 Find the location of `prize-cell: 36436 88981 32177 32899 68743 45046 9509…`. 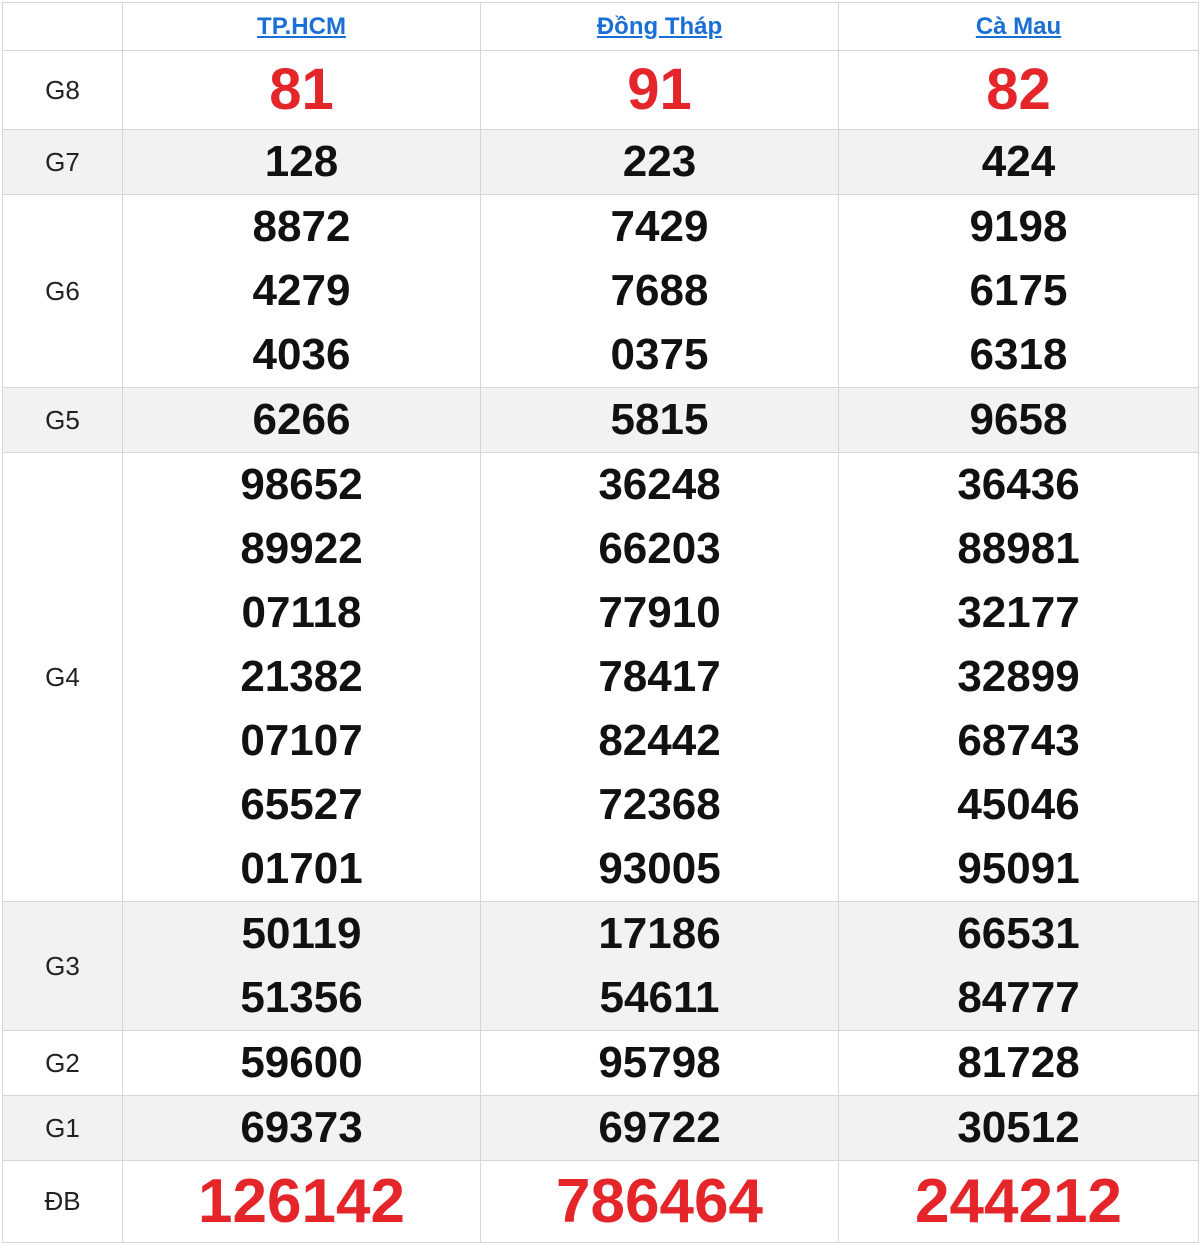

prize-cell: 36436 88981 32177 32899 68743 45046 9509… is located at coordinates (1018, 677).